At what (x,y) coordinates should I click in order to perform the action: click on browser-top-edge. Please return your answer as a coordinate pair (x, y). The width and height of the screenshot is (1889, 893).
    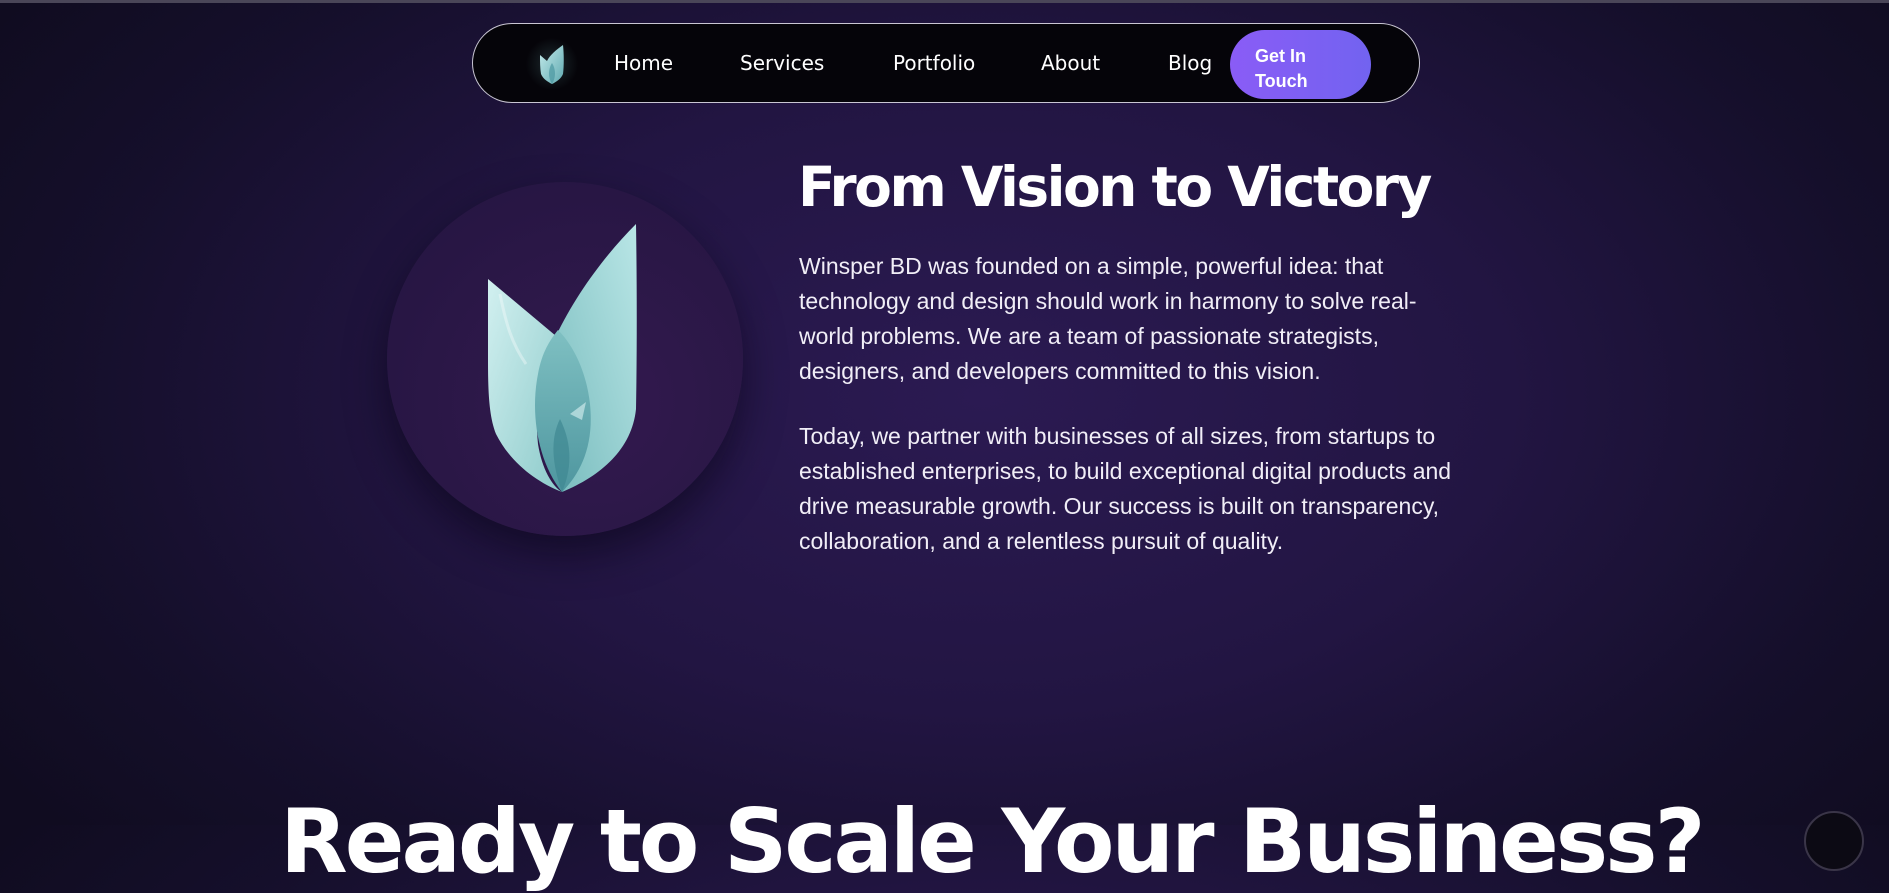
    Looking at the image, I should click on (944, 1).